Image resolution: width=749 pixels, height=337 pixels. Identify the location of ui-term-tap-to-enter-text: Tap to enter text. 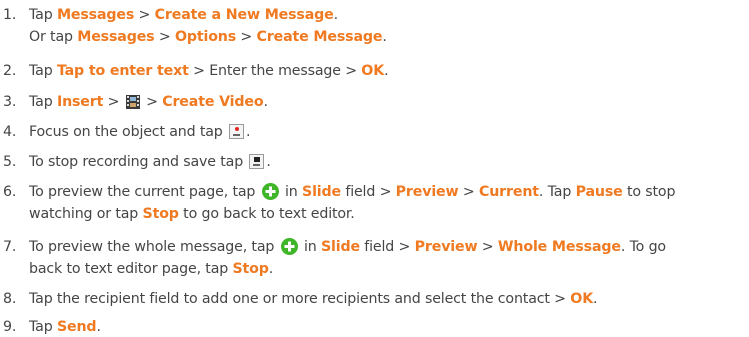
(122, 71).